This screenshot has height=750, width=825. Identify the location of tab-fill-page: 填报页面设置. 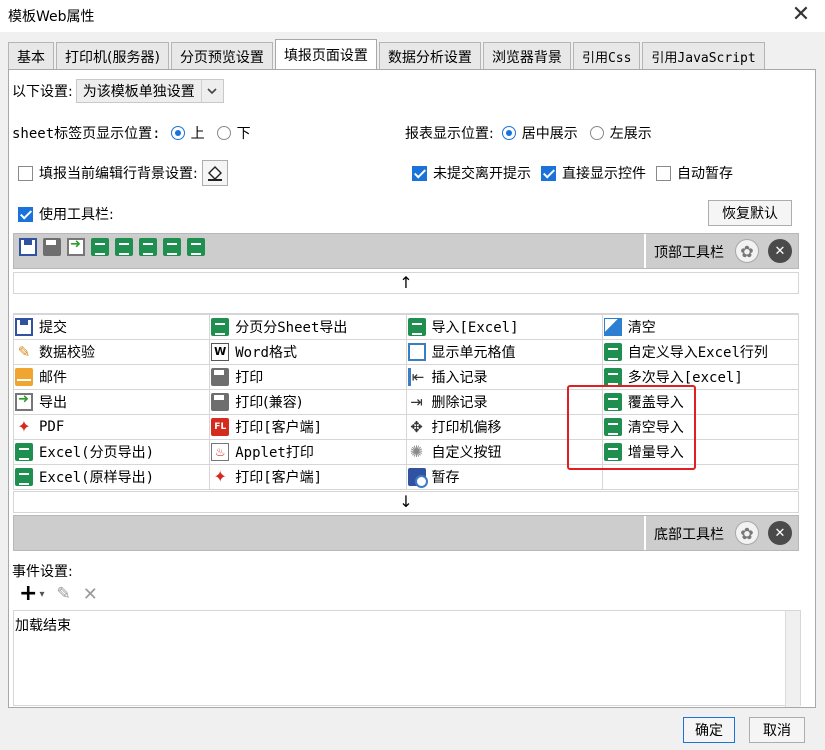
(325, 54).